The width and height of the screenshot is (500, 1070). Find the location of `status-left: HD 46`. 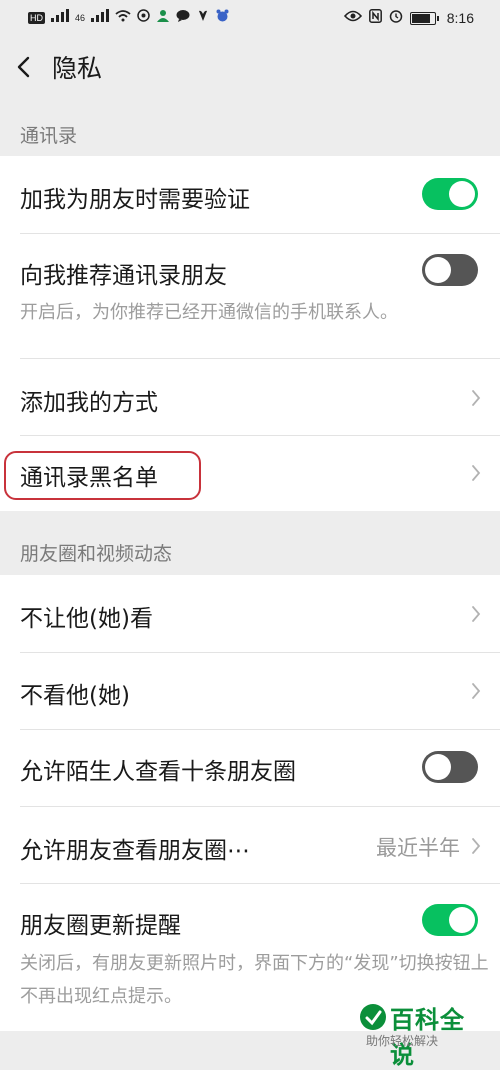

status-left: HD 46 is located at coordinates (128, 17).